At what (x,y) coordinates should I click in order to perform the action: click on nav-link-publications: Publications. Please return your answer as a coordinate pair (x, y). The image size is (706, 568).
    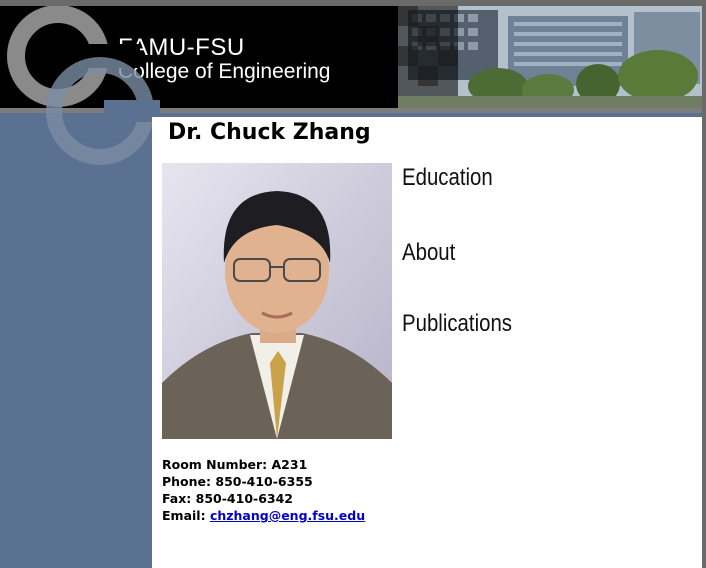
    Looking at the image, I should click on (457, 324).